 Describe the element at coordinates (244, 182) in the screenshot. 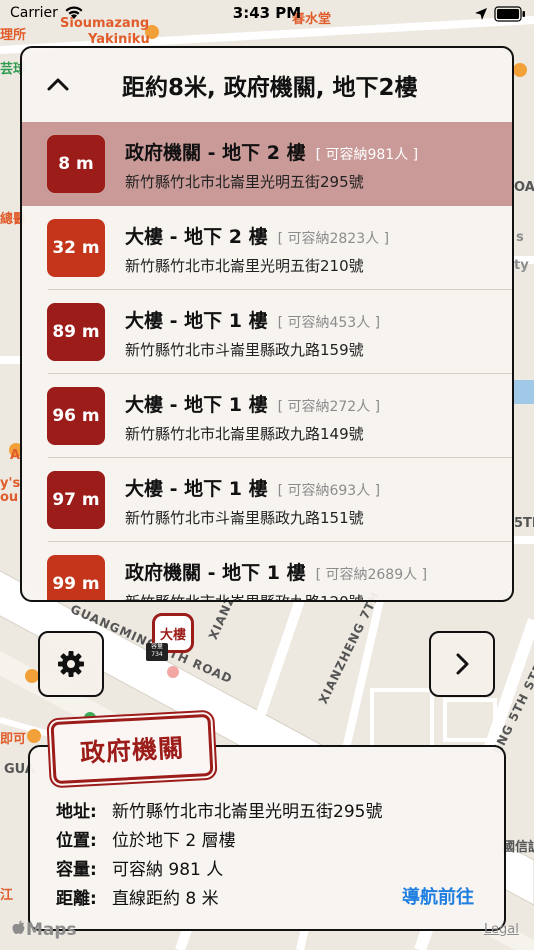

I see `shelter-address: 新竹縣竹北市北崙里光明五街295號` at that location.